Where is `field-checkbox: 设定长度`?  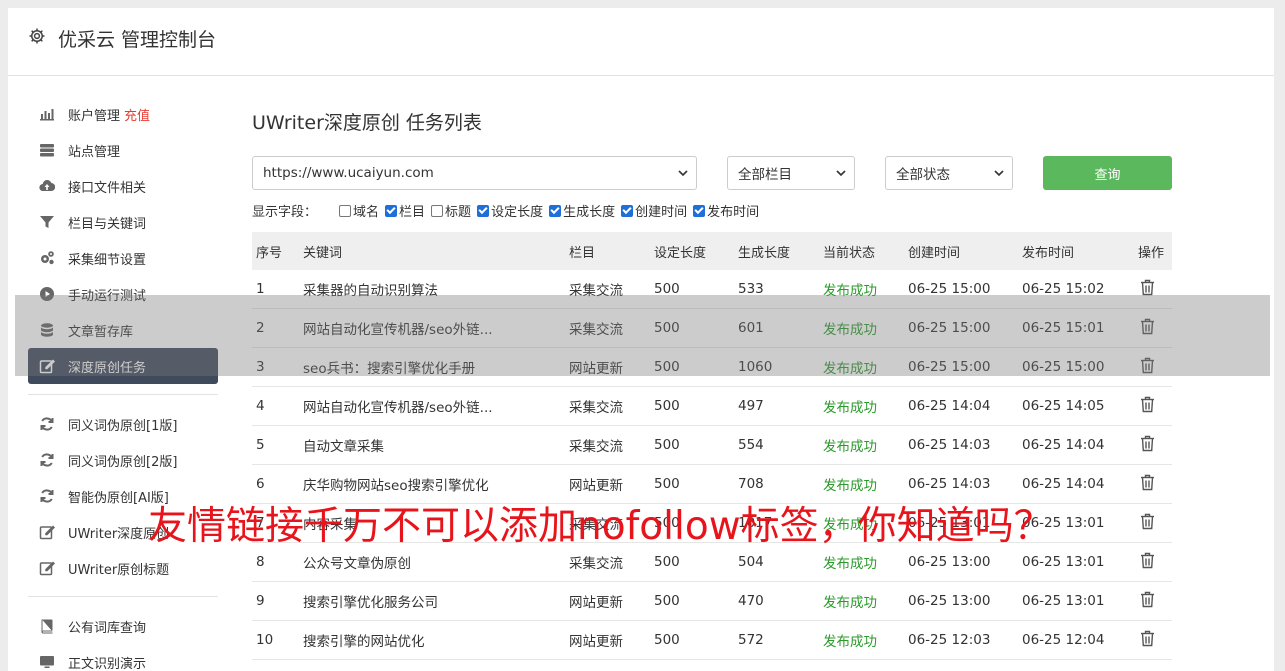
field-checkbox: 设定长度 is located at coordinates (510, 210).